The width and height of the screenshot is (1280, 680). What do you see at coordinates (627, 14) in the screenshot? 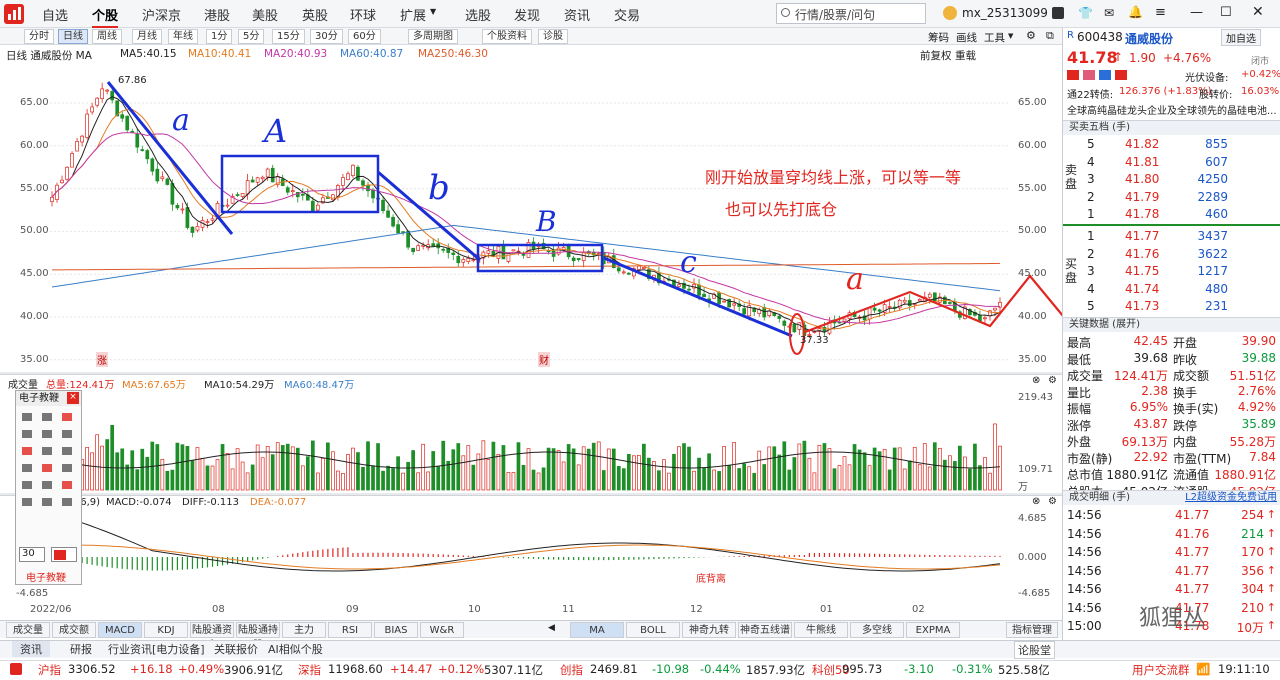
I see `nav-item: 交易` at bounding box center [627, 14].